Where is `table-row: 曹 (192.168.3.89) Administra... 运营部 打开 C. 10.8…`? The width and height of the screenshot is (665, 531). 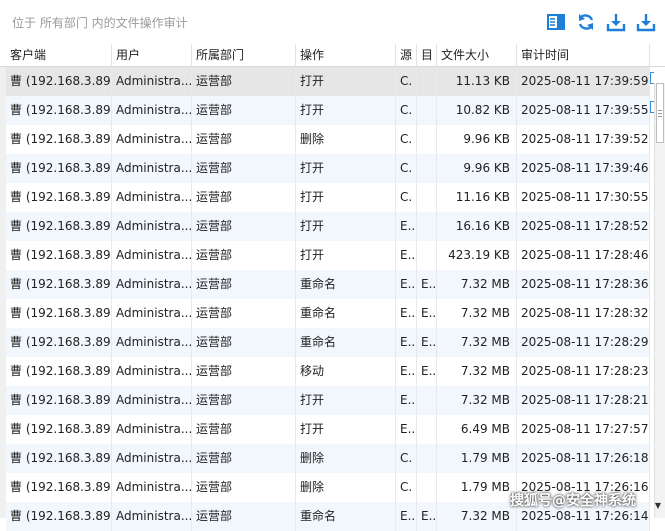 table-row: 曹 (192.168.3.89) Administra... 运营部 打开 C. 10.8… is located at coordinates (328, 110).